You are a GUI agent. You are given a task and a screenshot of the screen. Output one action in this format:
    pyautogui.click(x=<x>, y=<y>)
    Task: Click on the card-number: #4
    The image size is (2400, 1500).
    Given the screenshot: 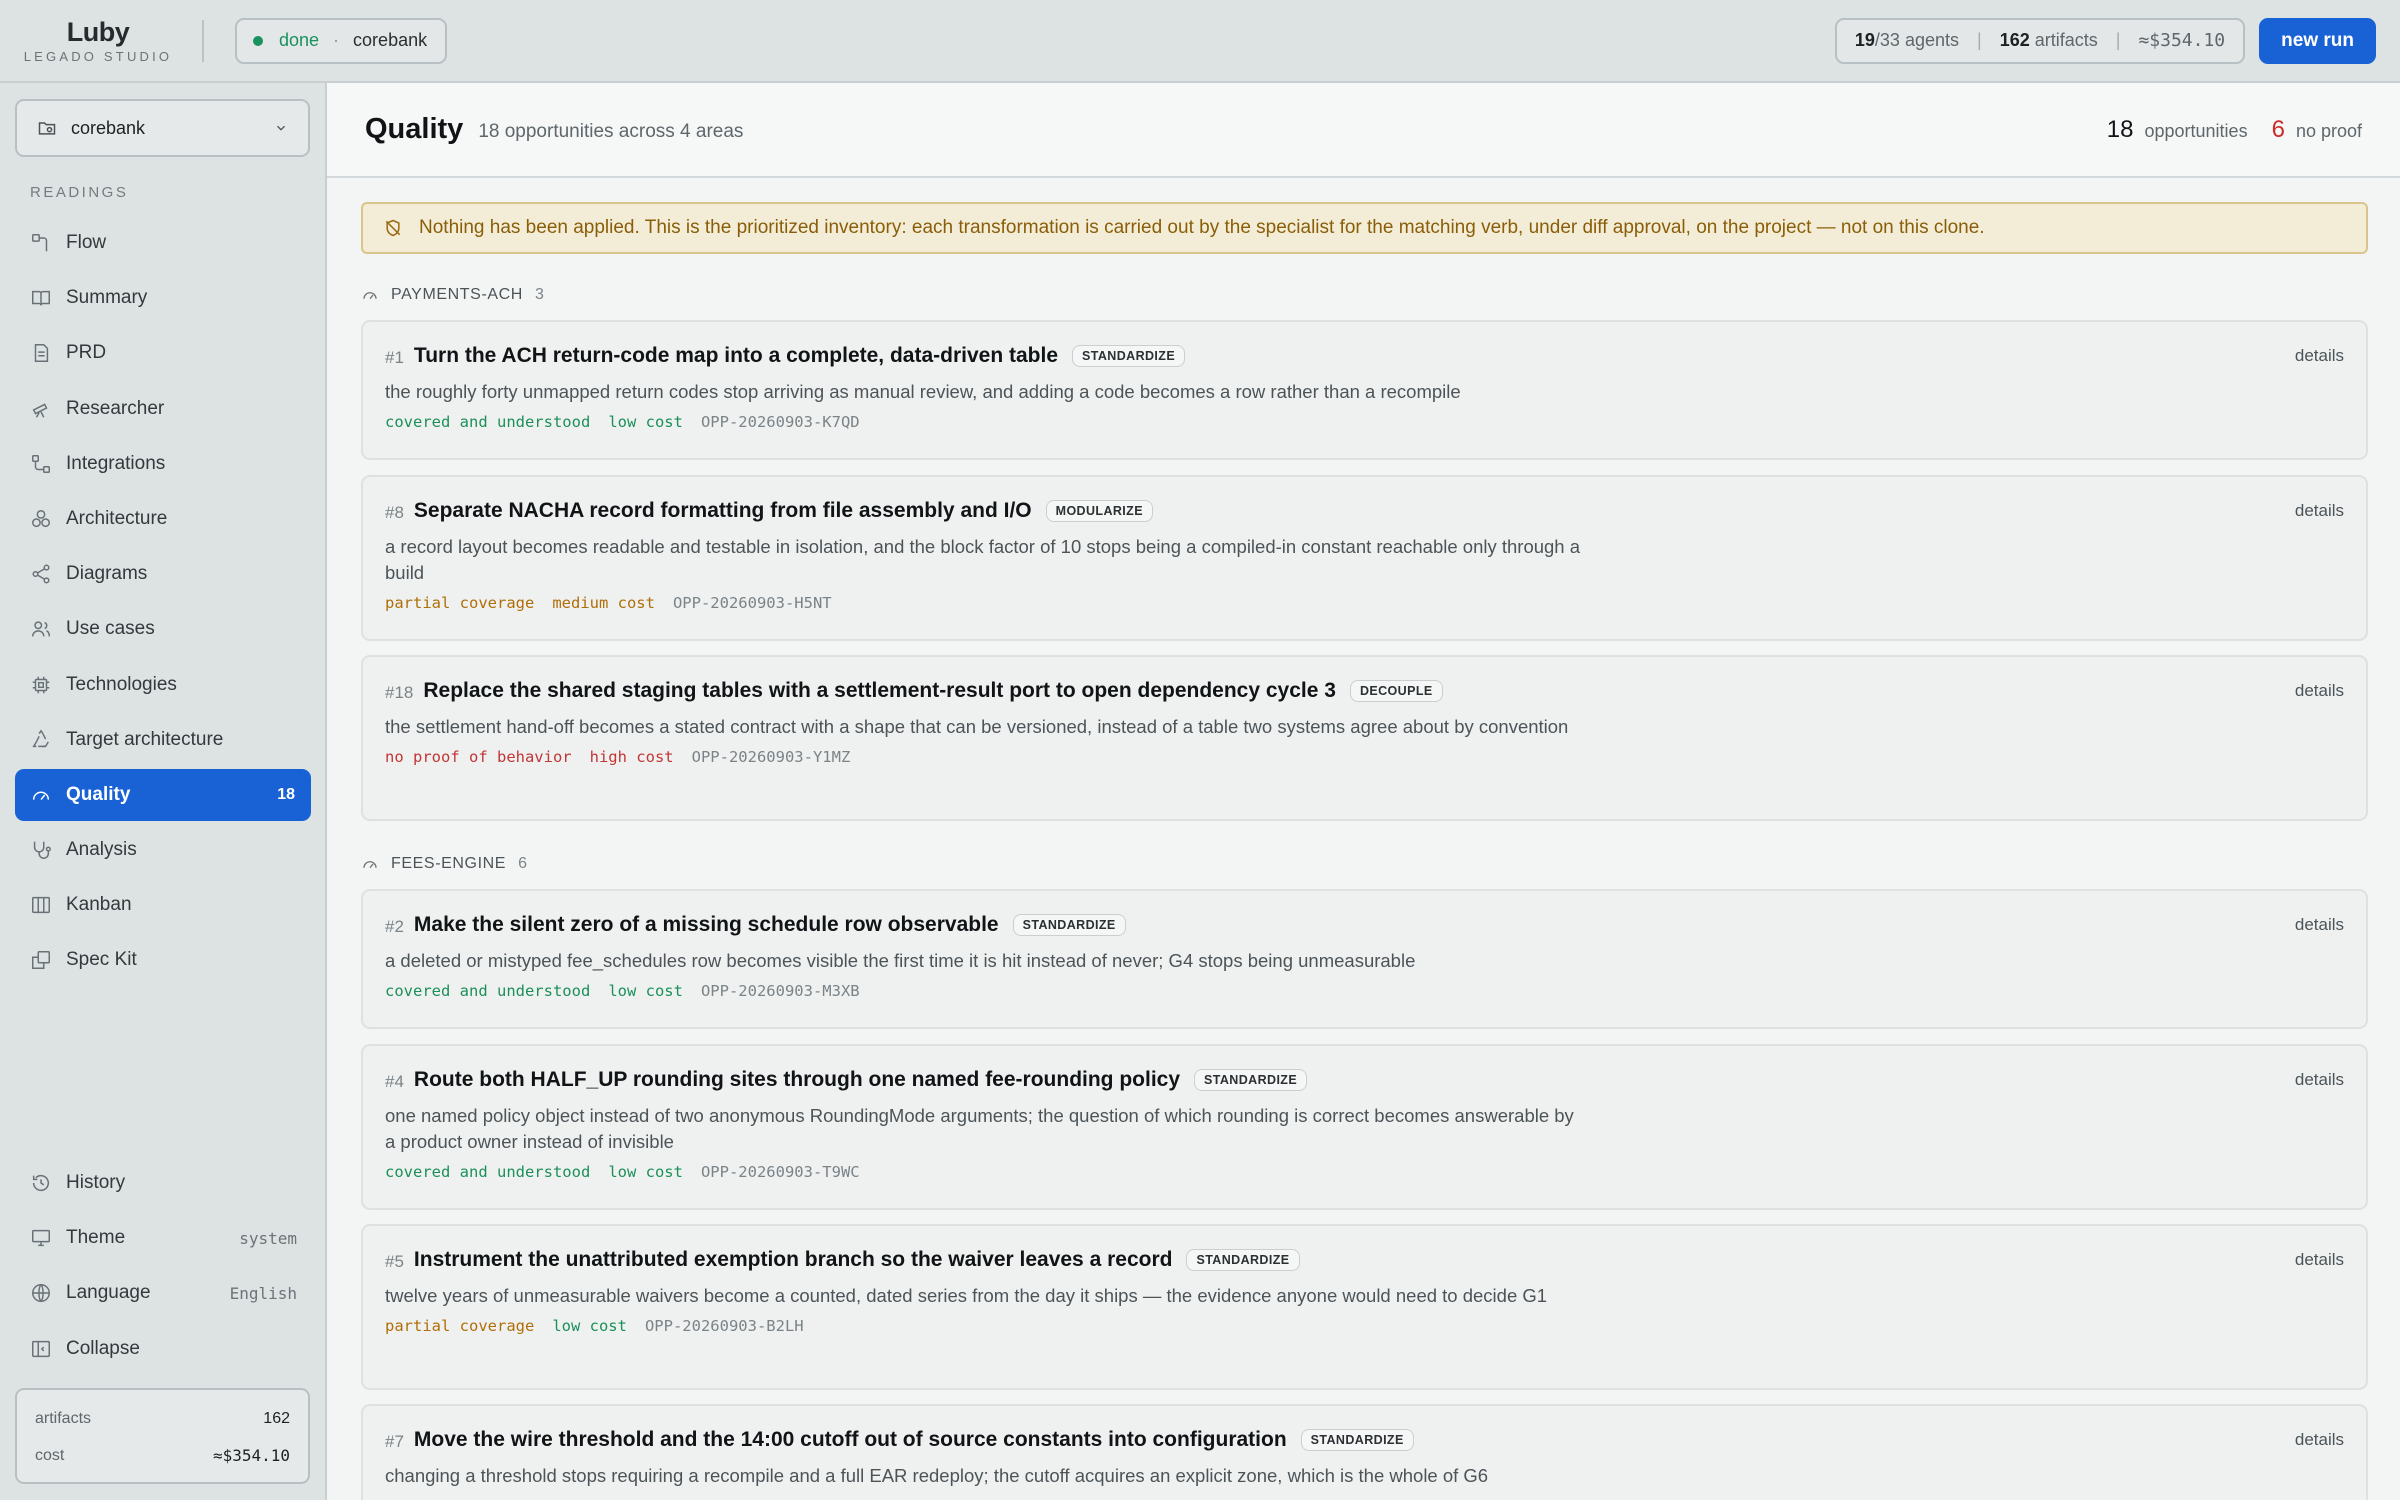 What is the action you would take?
    pyautogui.click(x=394, y=1081)
    